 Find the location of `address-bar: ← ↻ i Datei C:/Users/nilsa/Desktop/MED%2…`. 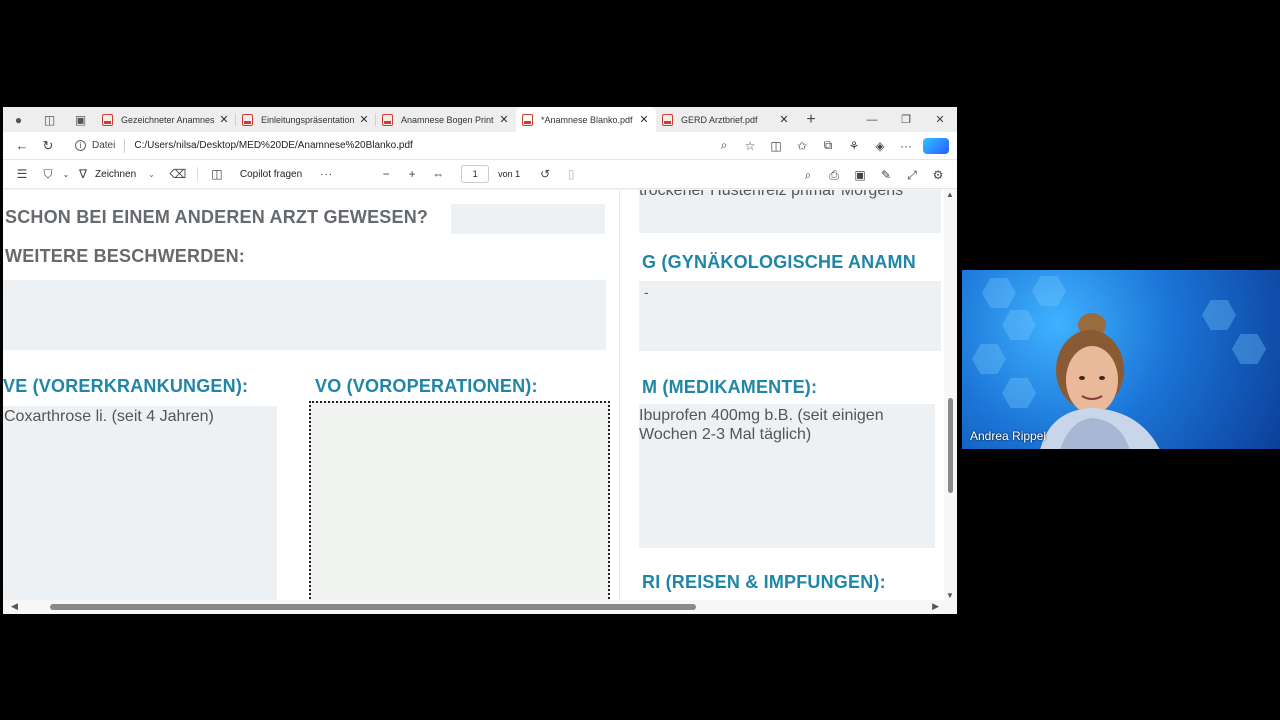

address-bar: ← ↻ i Datei C:/Users/nilsa/Desktop/MED%2… is located at coordinates (480, 145).